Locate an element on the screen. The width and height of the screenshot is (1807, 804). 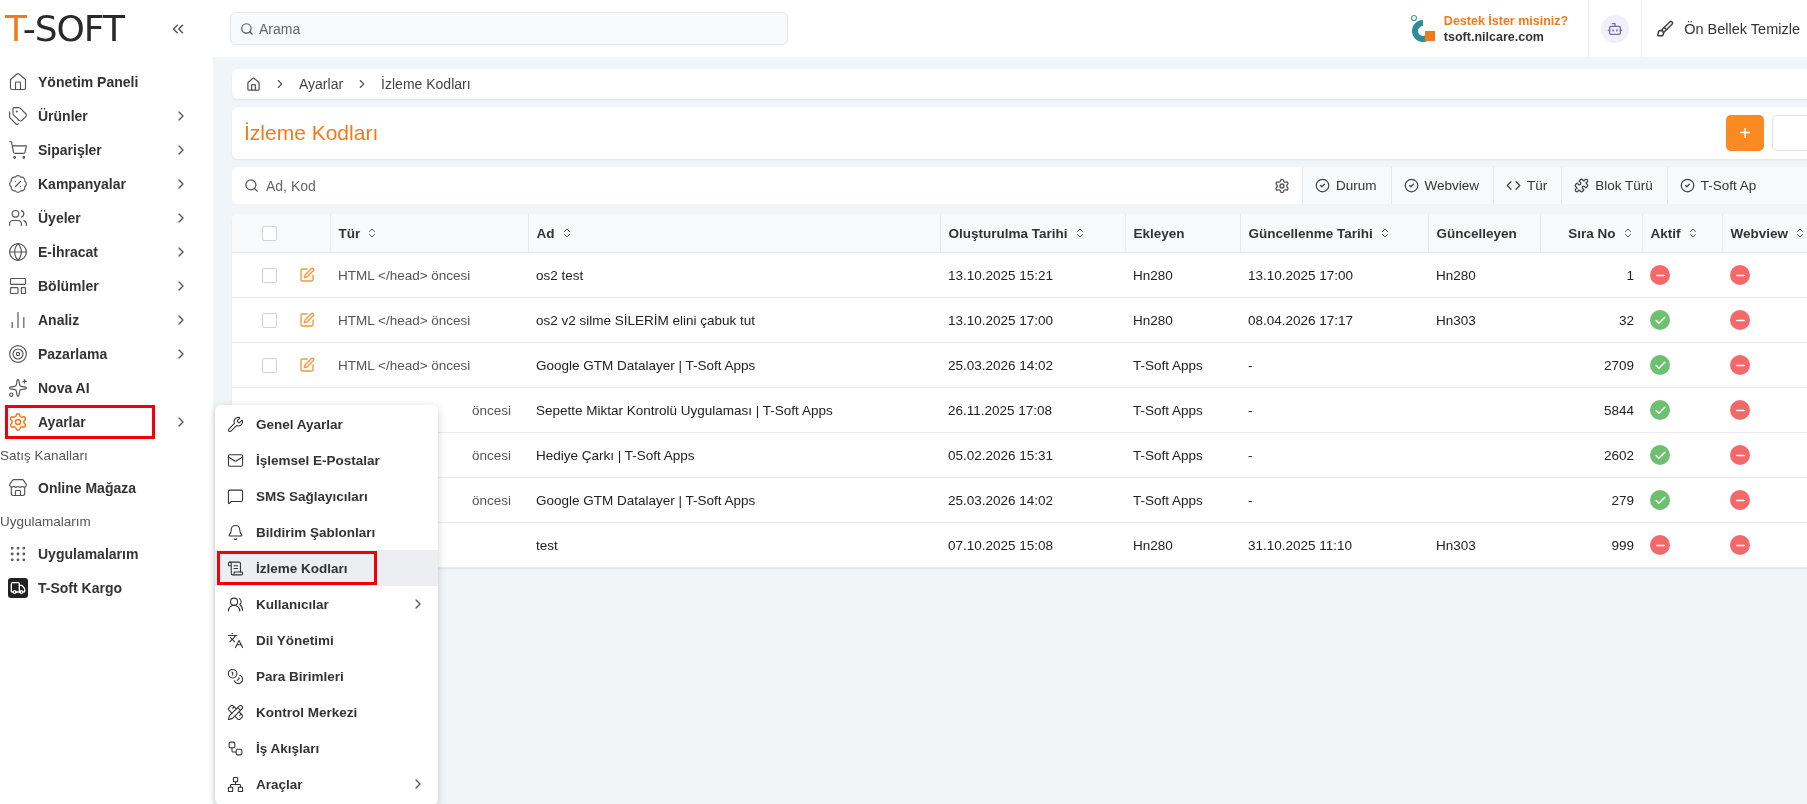
column-header: Ekleyen is located at coordinates (1182, 233).